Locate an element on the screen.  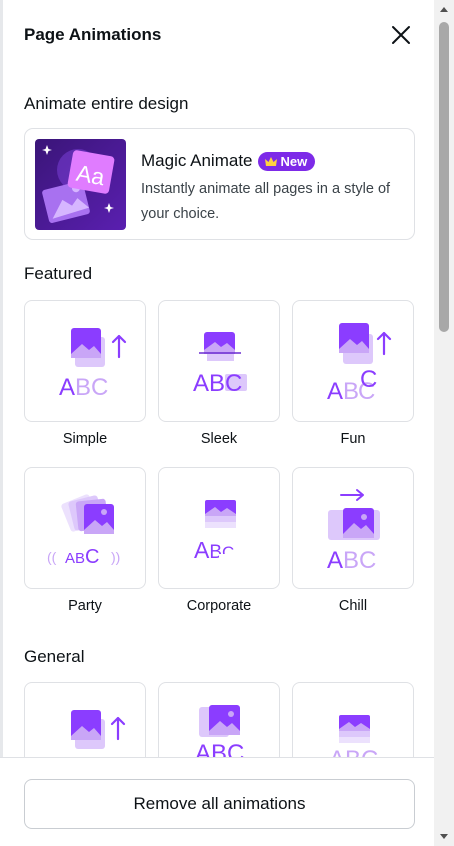
animation-tile-simple: ABC Simple is located at coordinates (85, 373).